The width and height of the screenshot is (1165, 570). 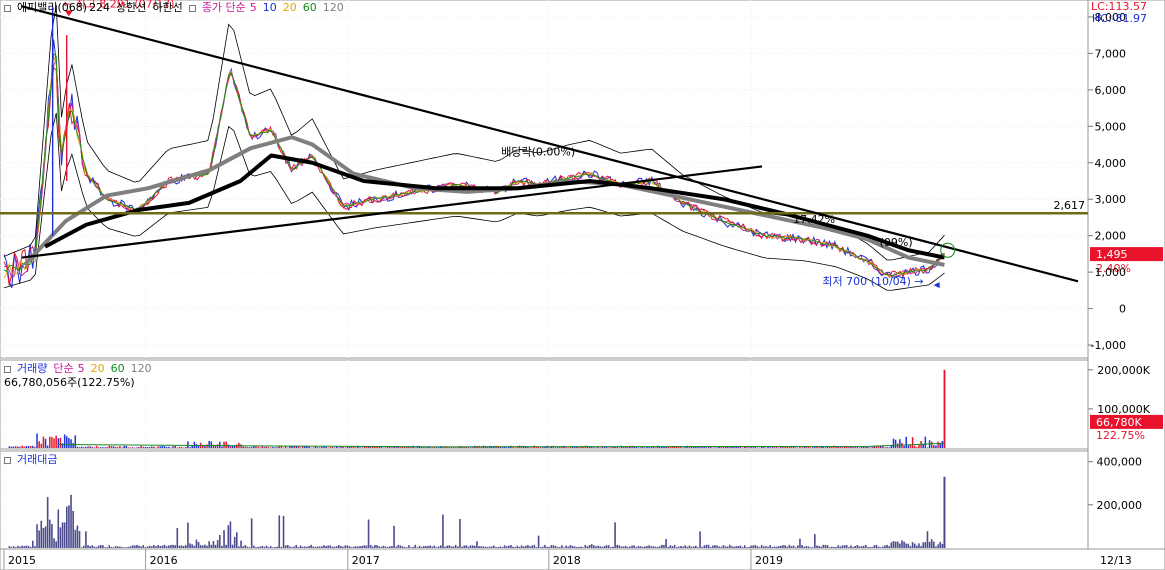 I want to click on ma20-label: 20, so click(x=289, y=7).